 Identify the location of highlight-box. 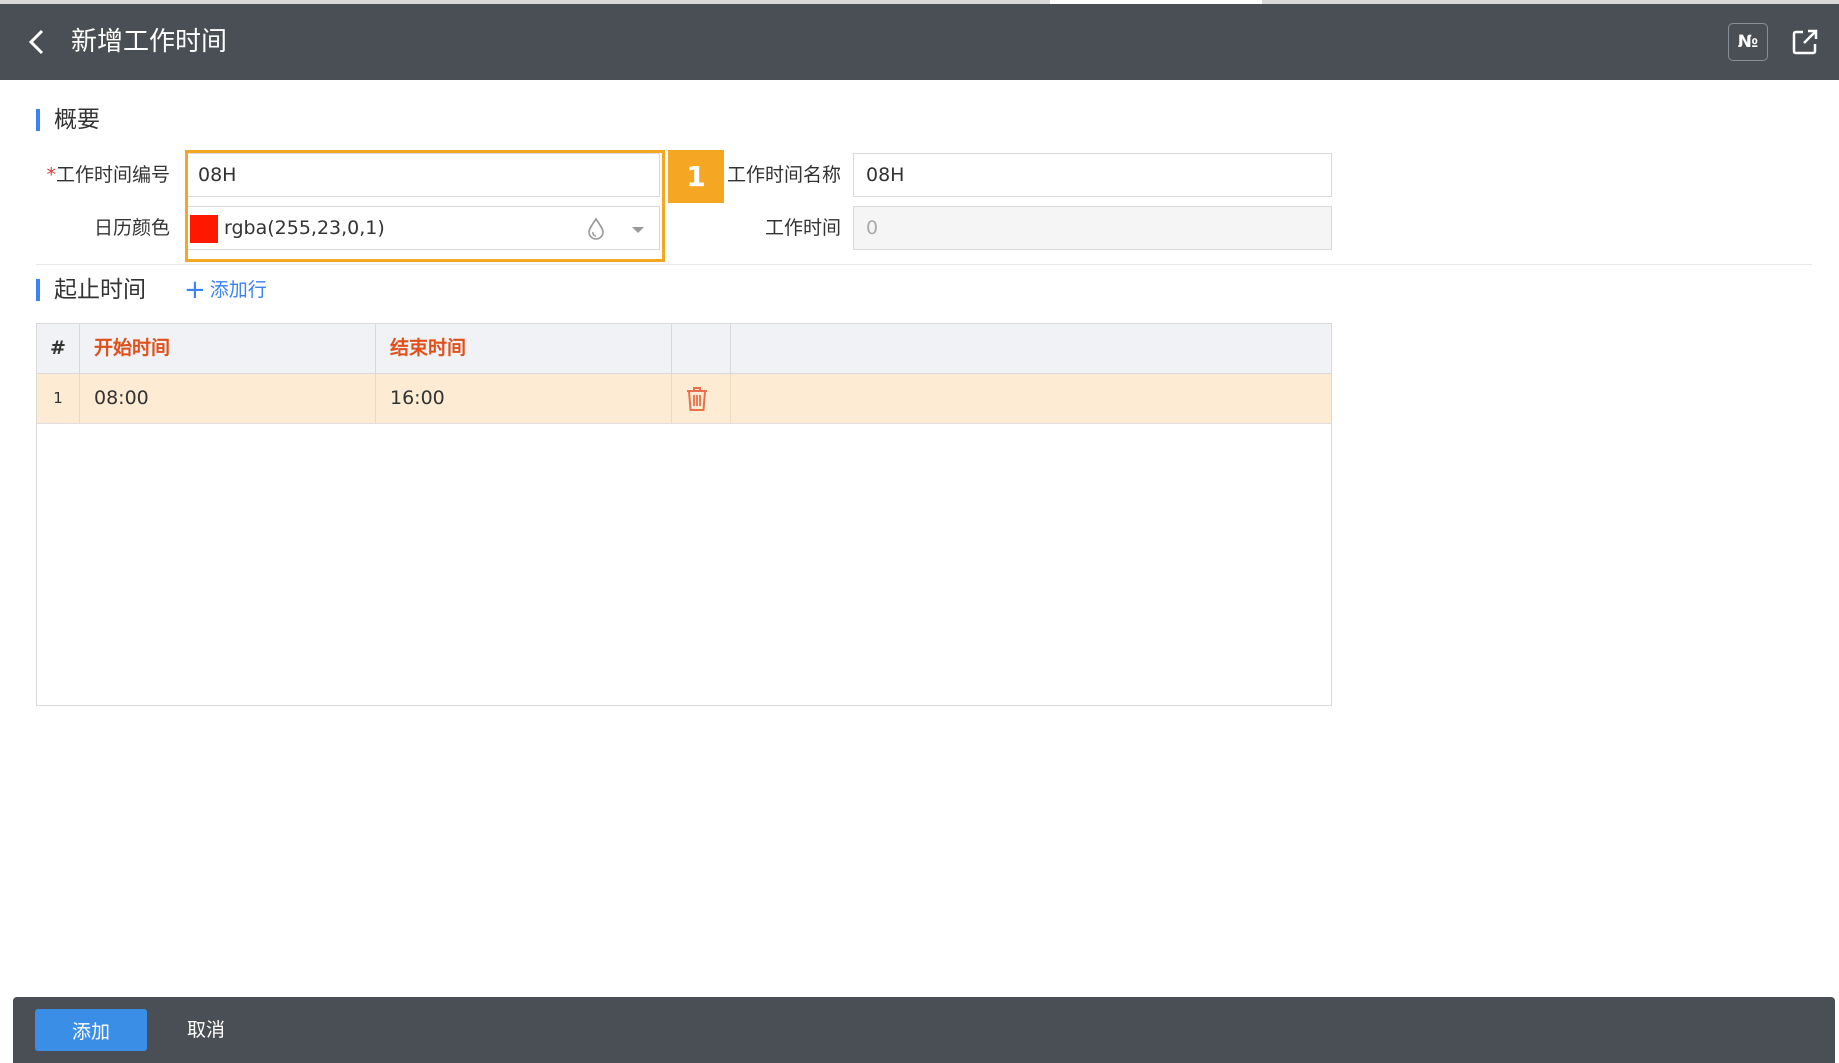
(425, 206).